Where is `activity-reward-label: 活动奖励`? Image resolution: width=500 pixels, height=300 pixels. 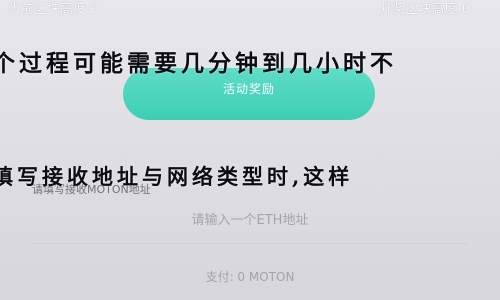 activity-reward-label: 活动奖励 is located at coordinates (248, 89).